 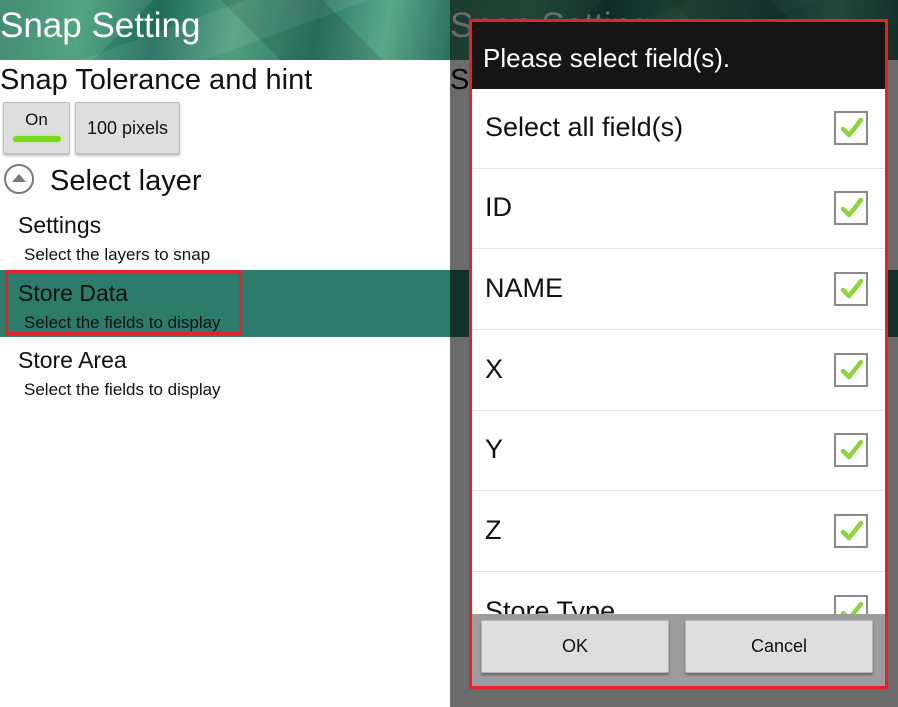 I want to click on list-item-subtitle: Select the layers to snap, so click(x=117, y=254).